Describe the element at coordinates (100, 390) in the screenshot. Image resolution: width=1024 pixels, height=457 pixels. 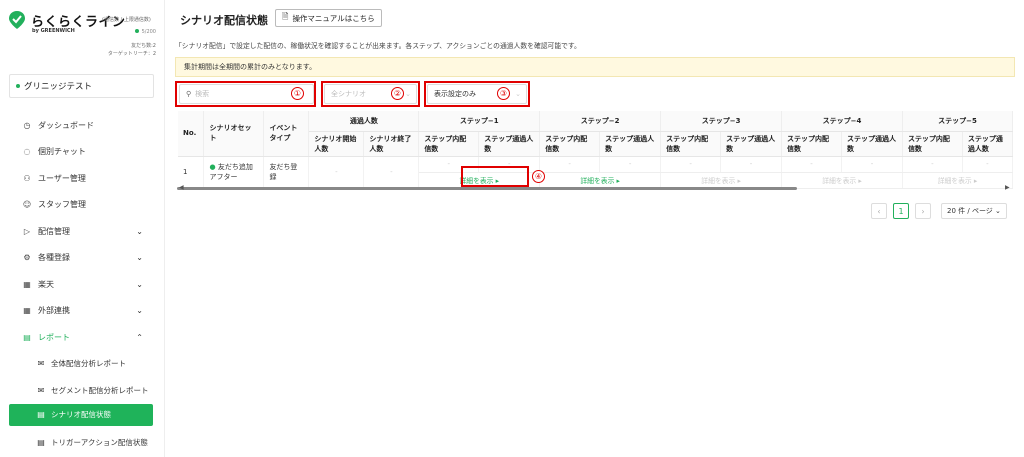
I see `sidebar-subitem-label: セグメント配信分析レポート` at that location.